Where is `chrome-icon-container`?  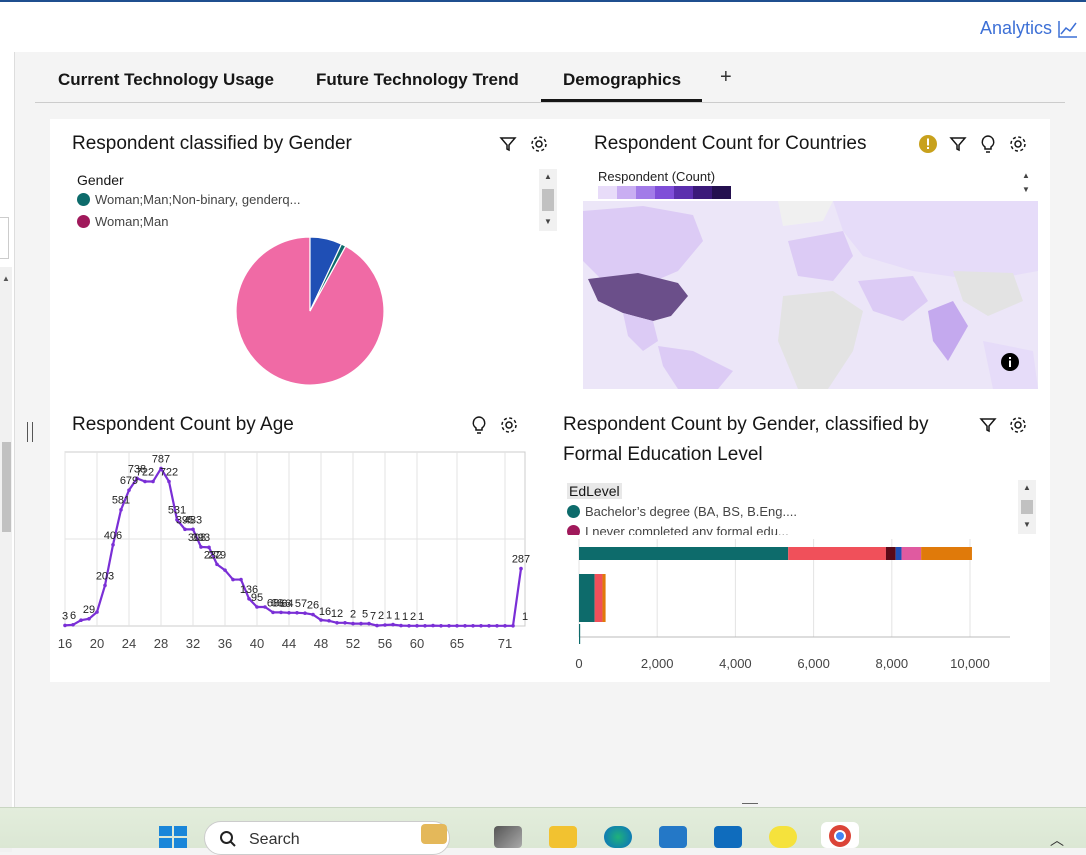 chrome-icon-container is located at coordinates (840, 835).